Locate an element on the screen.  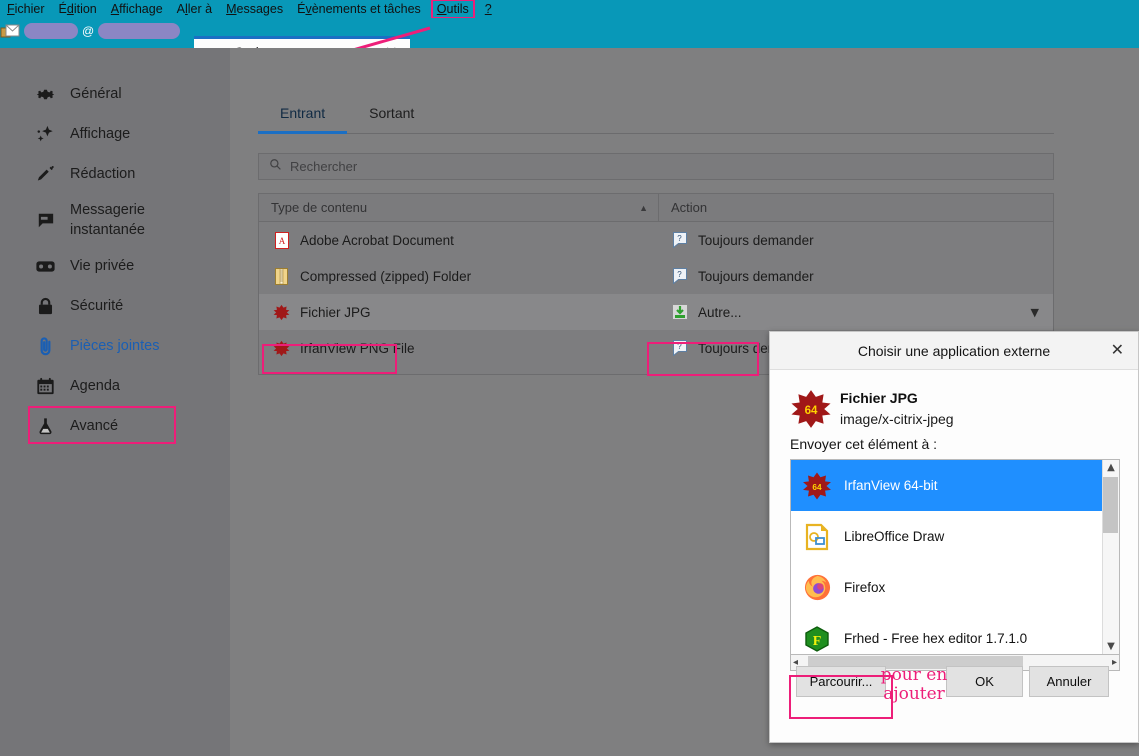
vertical-scrollbar-thumb is located at coordinates (1110, 505).